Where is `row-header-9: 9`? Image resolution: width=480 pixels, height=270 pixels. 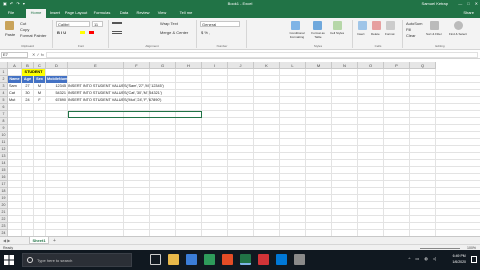
row-header-9: 9 is located at coordinates (4, 128).